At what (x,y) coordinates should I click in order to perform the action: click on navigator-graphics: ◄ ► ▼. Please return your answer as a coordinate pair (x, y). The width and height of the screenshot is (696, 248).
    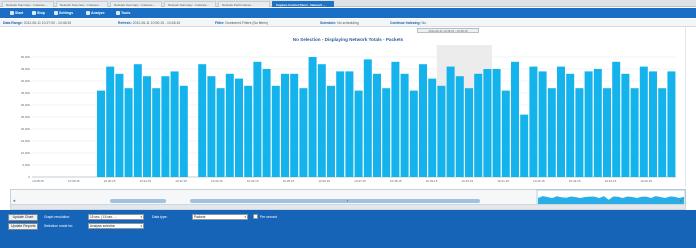
    Looking at the image, I should click on (349, 197).